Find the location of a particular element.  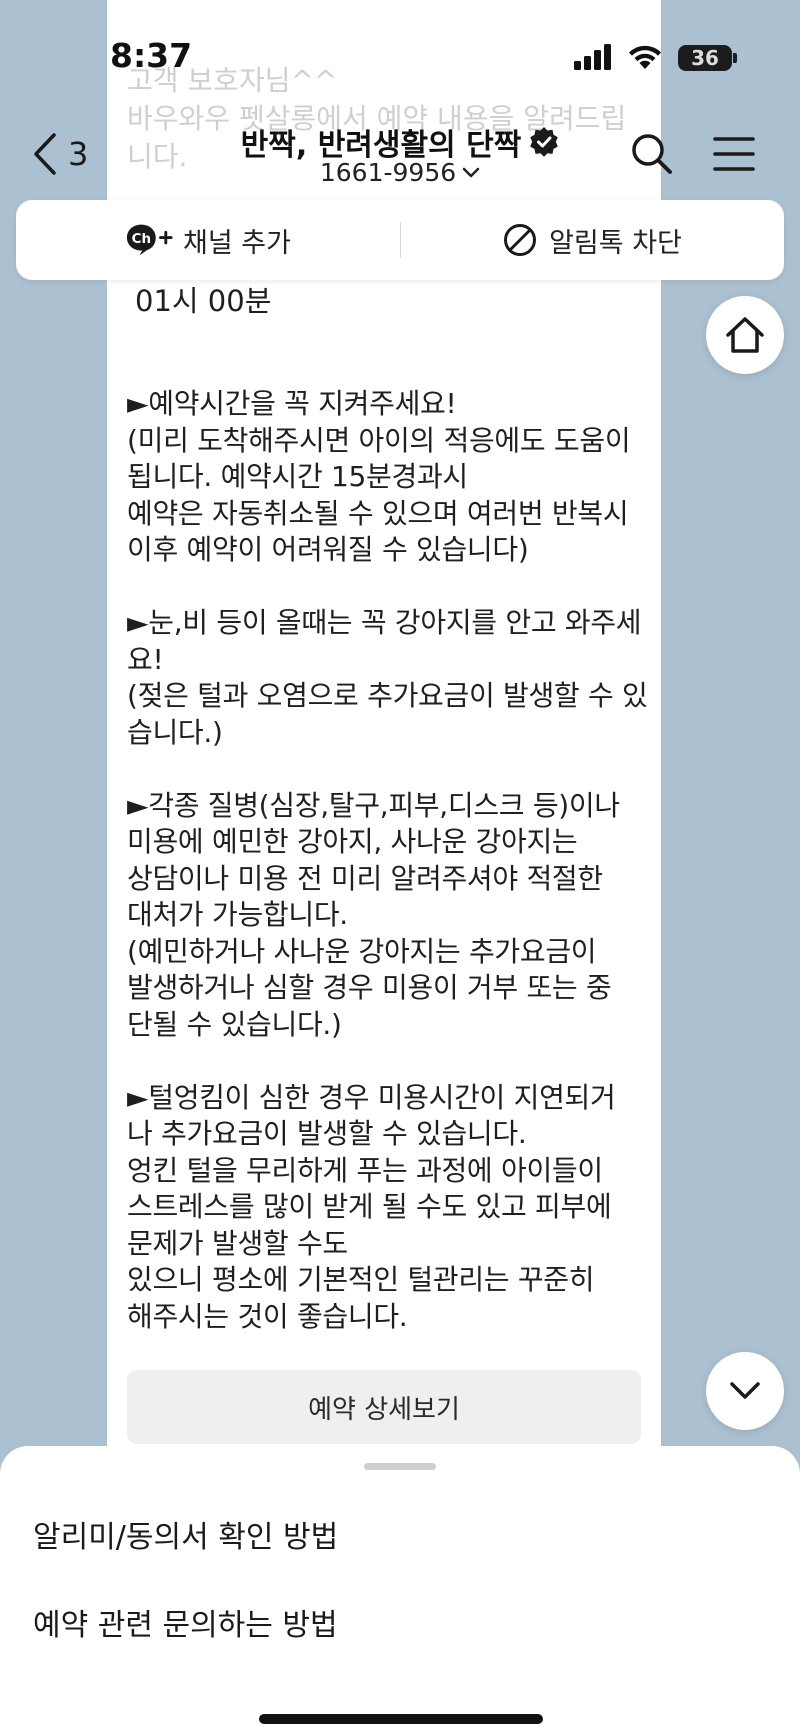

add-channel-button: Ch 채널 추가 is located at coordinates (208, 240).